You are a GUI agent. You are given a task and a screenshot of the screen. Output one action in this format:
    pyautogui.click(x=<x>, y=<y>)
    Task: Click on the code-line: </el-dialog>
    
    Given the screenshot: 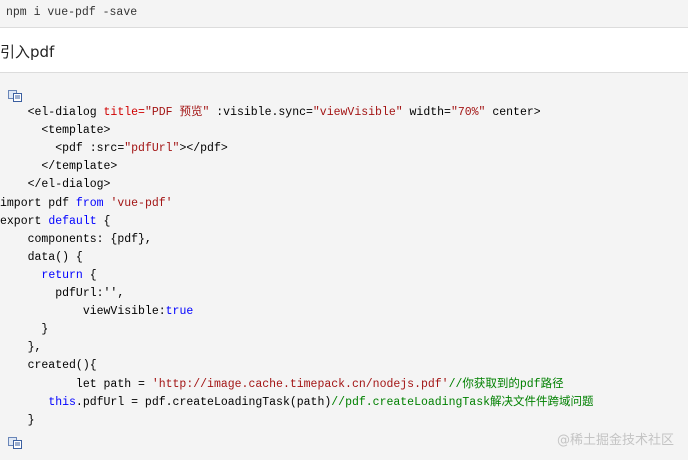 What is the action you would take?
    pyautogui.click(x=55, y=185)
    